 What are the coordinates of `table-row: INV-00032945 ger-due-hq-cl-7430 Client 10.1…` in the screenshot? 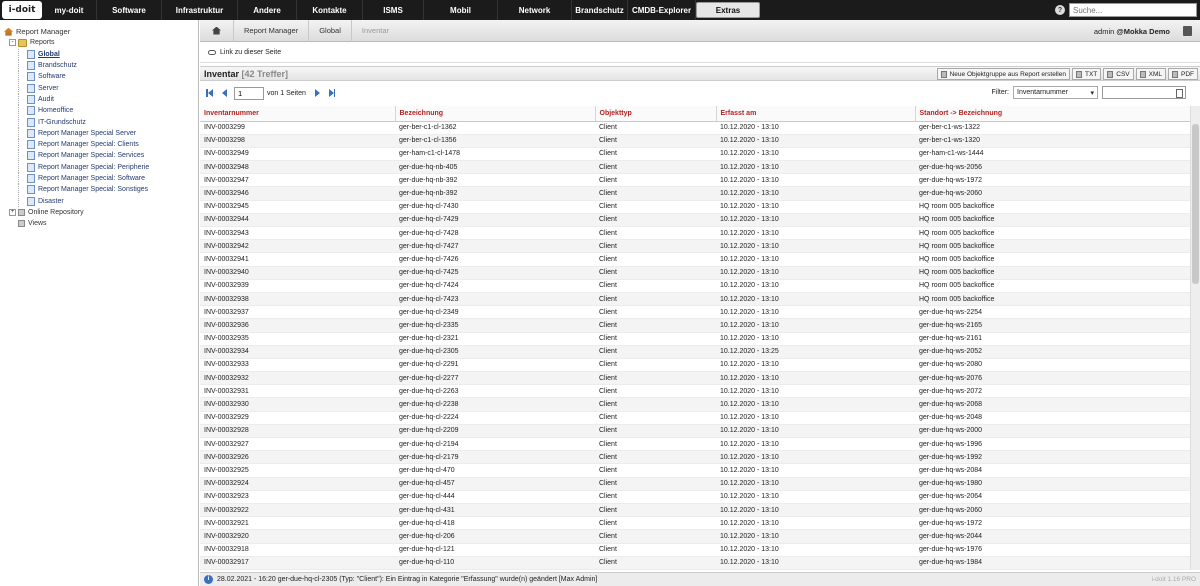 It's located at (695, 207).